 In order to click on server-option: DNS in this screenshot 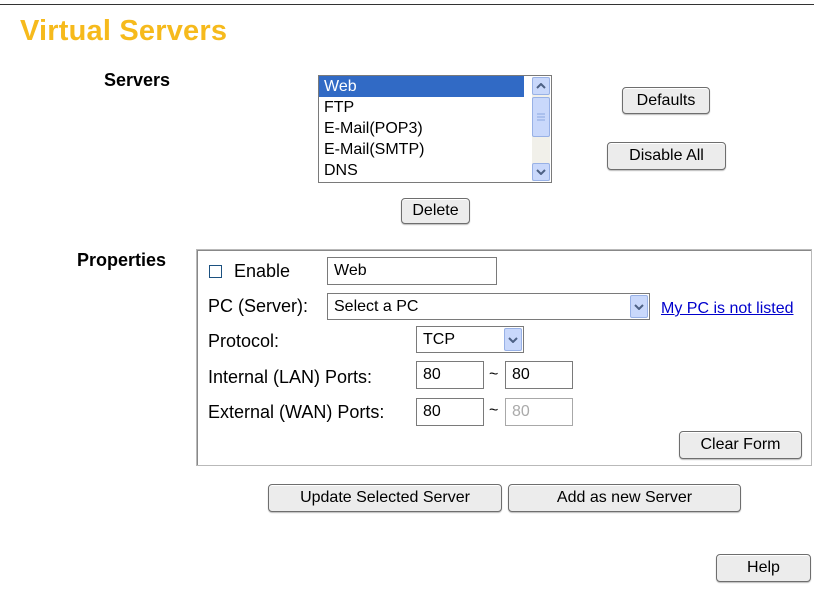, I will do `click(421, 170)`.